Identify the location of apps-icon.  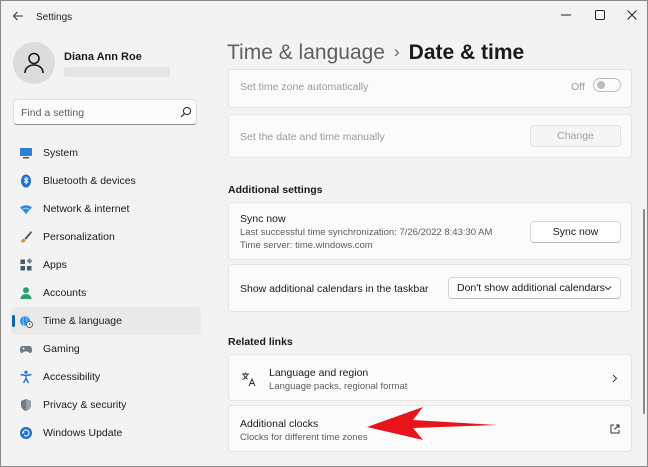
(26, 264).